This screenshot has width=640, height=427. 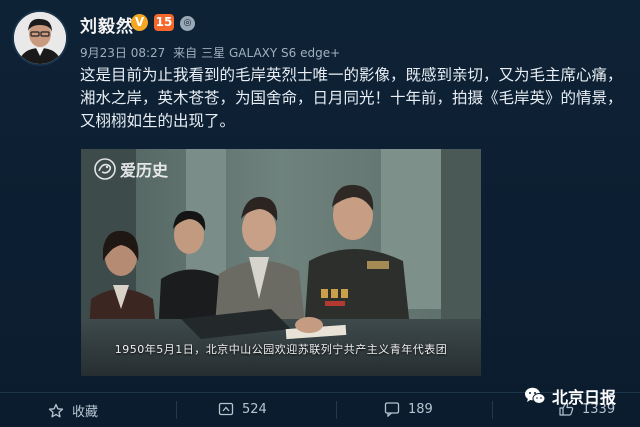 I want to click on publisher-watermark: 北京日报, so click(x=570, y=396).